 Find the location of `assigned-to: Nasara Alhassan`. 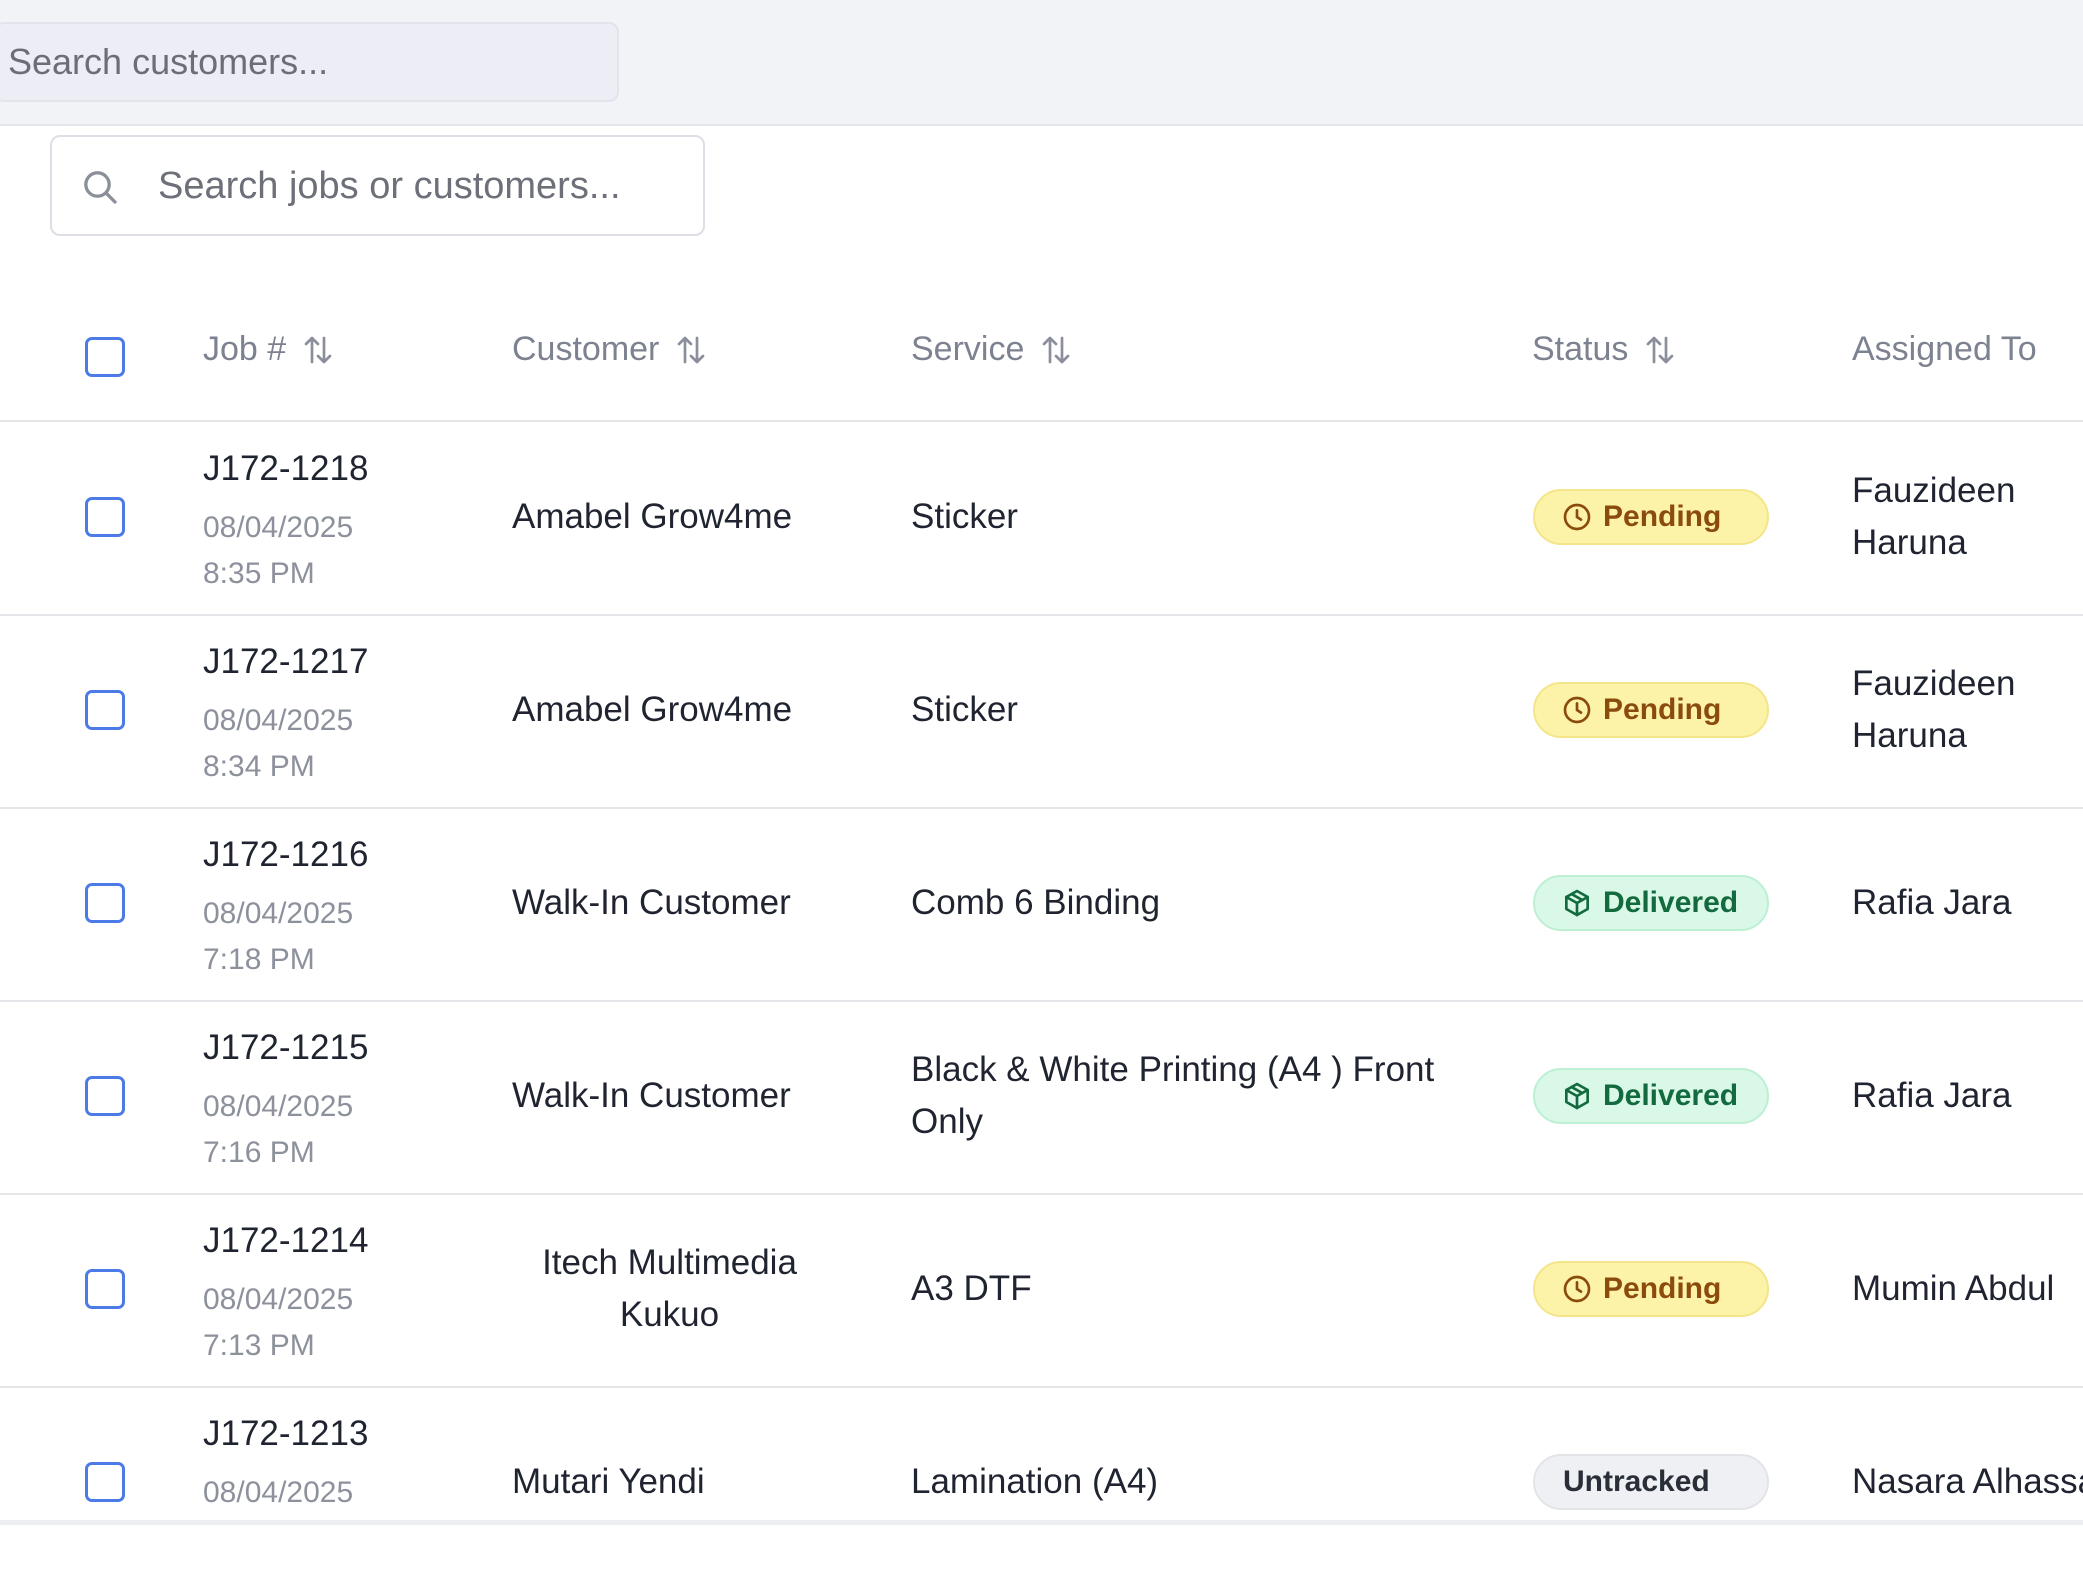

assigned-to: Nasara Alhassan is located at coordinates (1967, 1482).